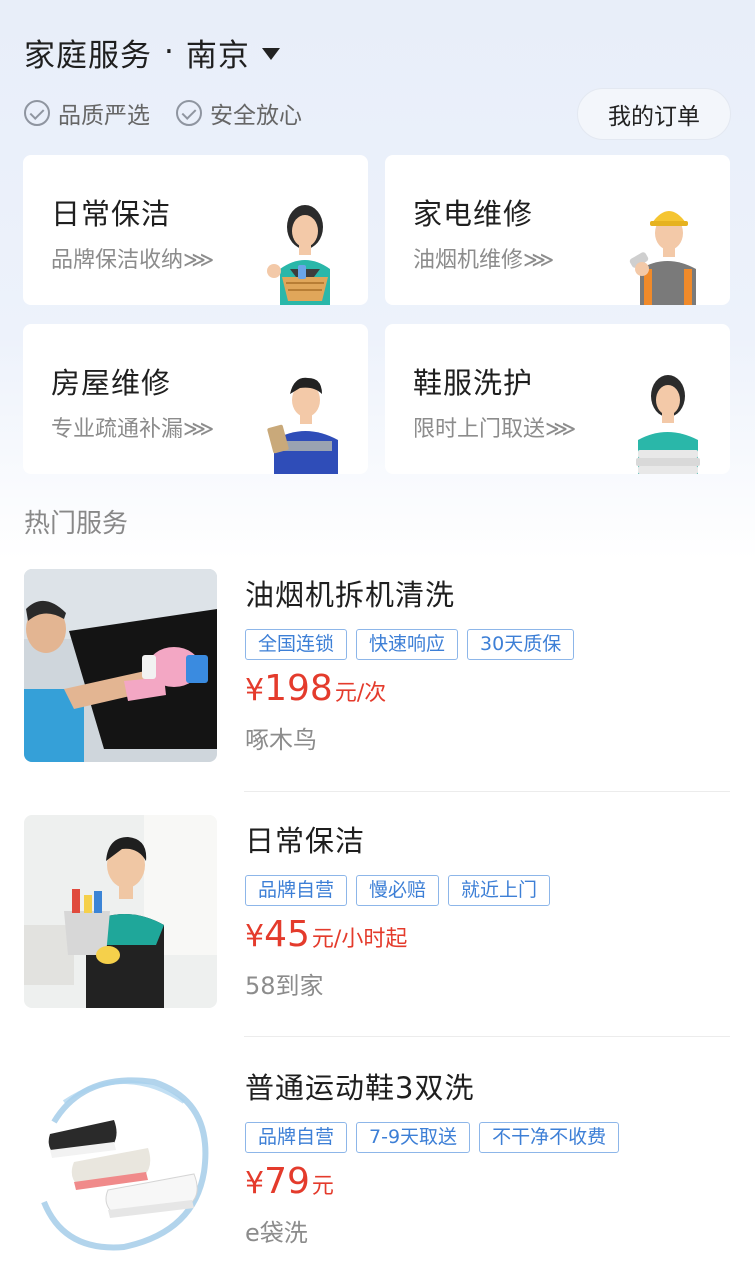 This screenshot has width=755, height=1278. Describe the element at coordinates (276, 1233) in the screenshot. I see `service-vendor: e袋洗` at that location.